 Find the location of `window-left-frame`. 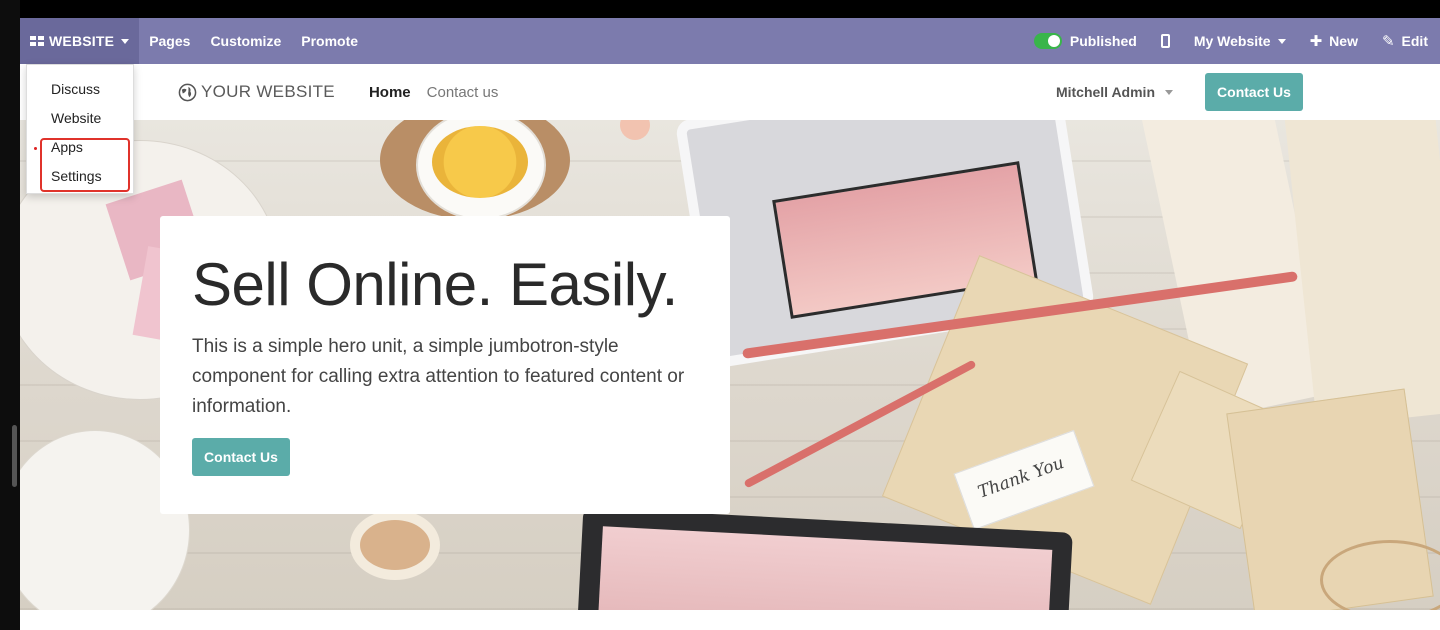

window-left-frame is located at coordinates (10, 315).